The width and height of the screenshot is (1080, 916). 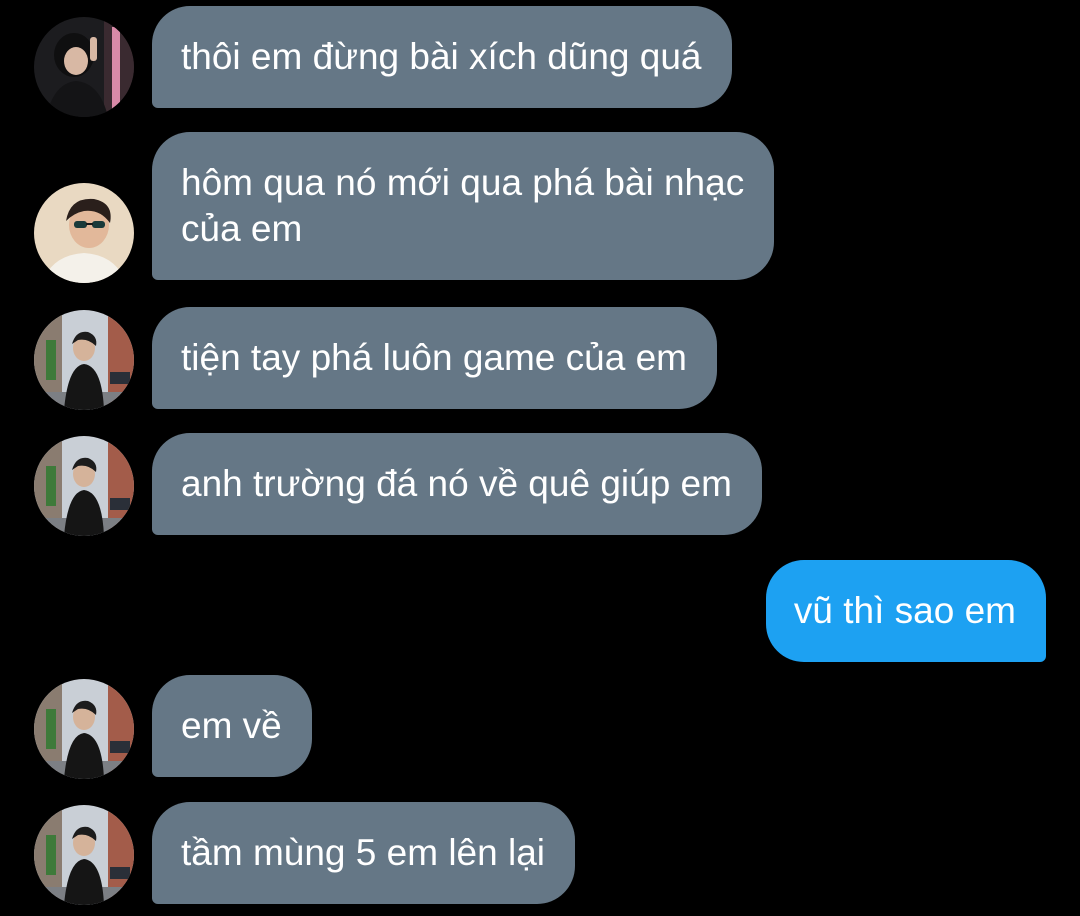 I want to click on outgoing-message-bubble: vũ thì sao em, so click(x=905, y=611).